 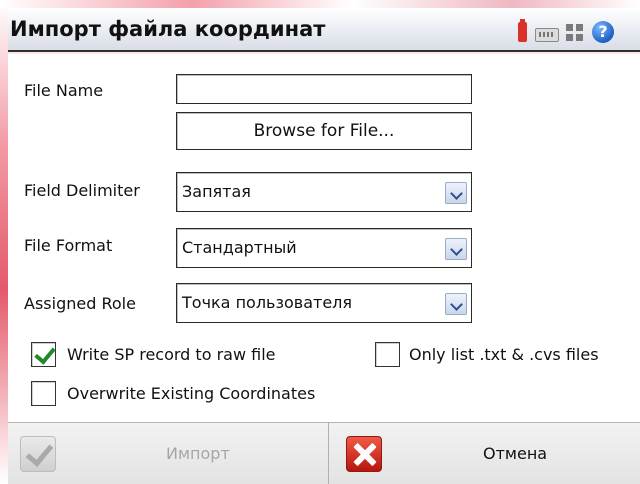 What do you see at coordinates (387, 354) in the screenshot?
I see `only-list-txt-checkbox` at bounding box center [387, 354].